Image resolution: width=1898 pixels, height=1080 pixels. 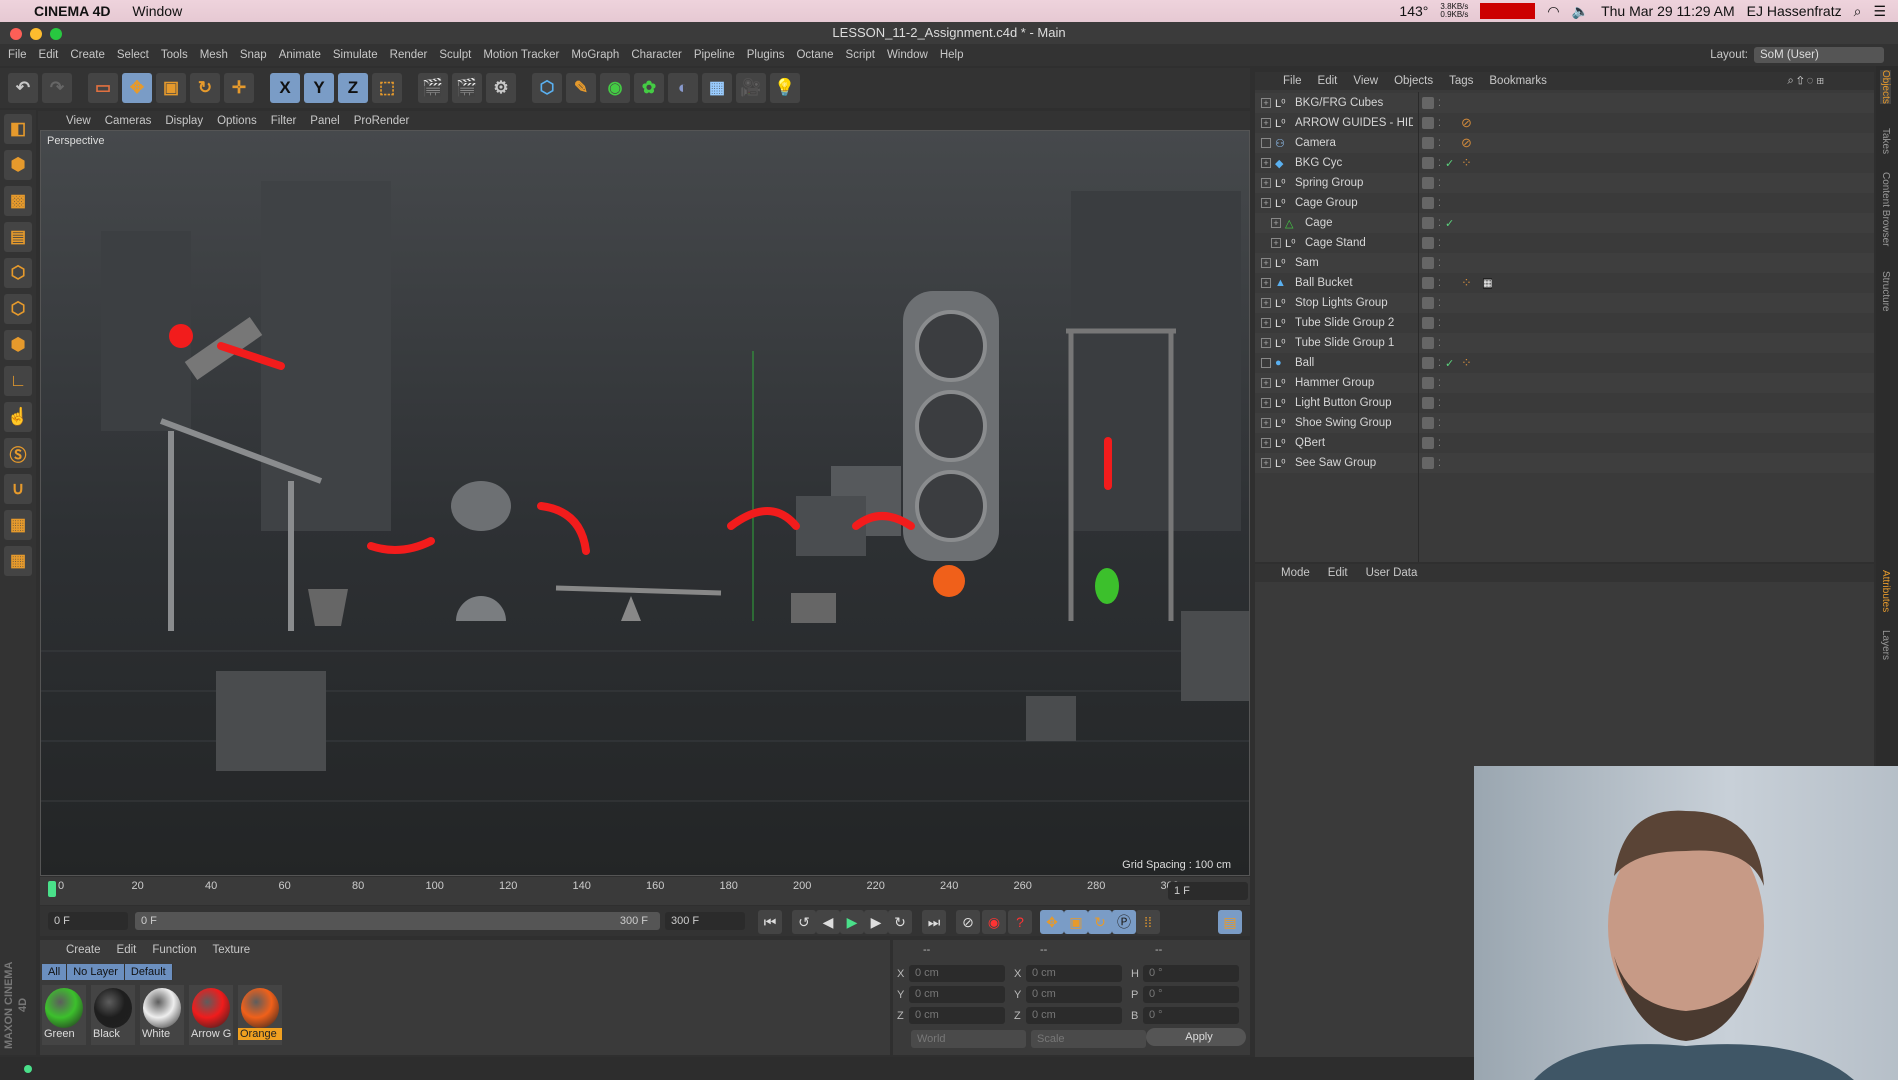 I want to click on current-frame-field: 1 F, so click(x=1208, y=891).